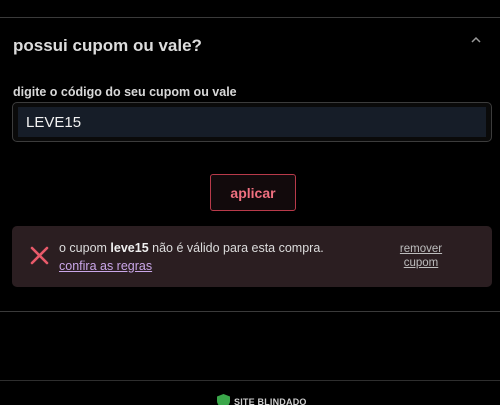 This screenshot has width=500, height=405. What do you see at coordinates (85, 248) in the screenshot?
I see `error-prefix: o cupom` at bounding box center [85, 248].